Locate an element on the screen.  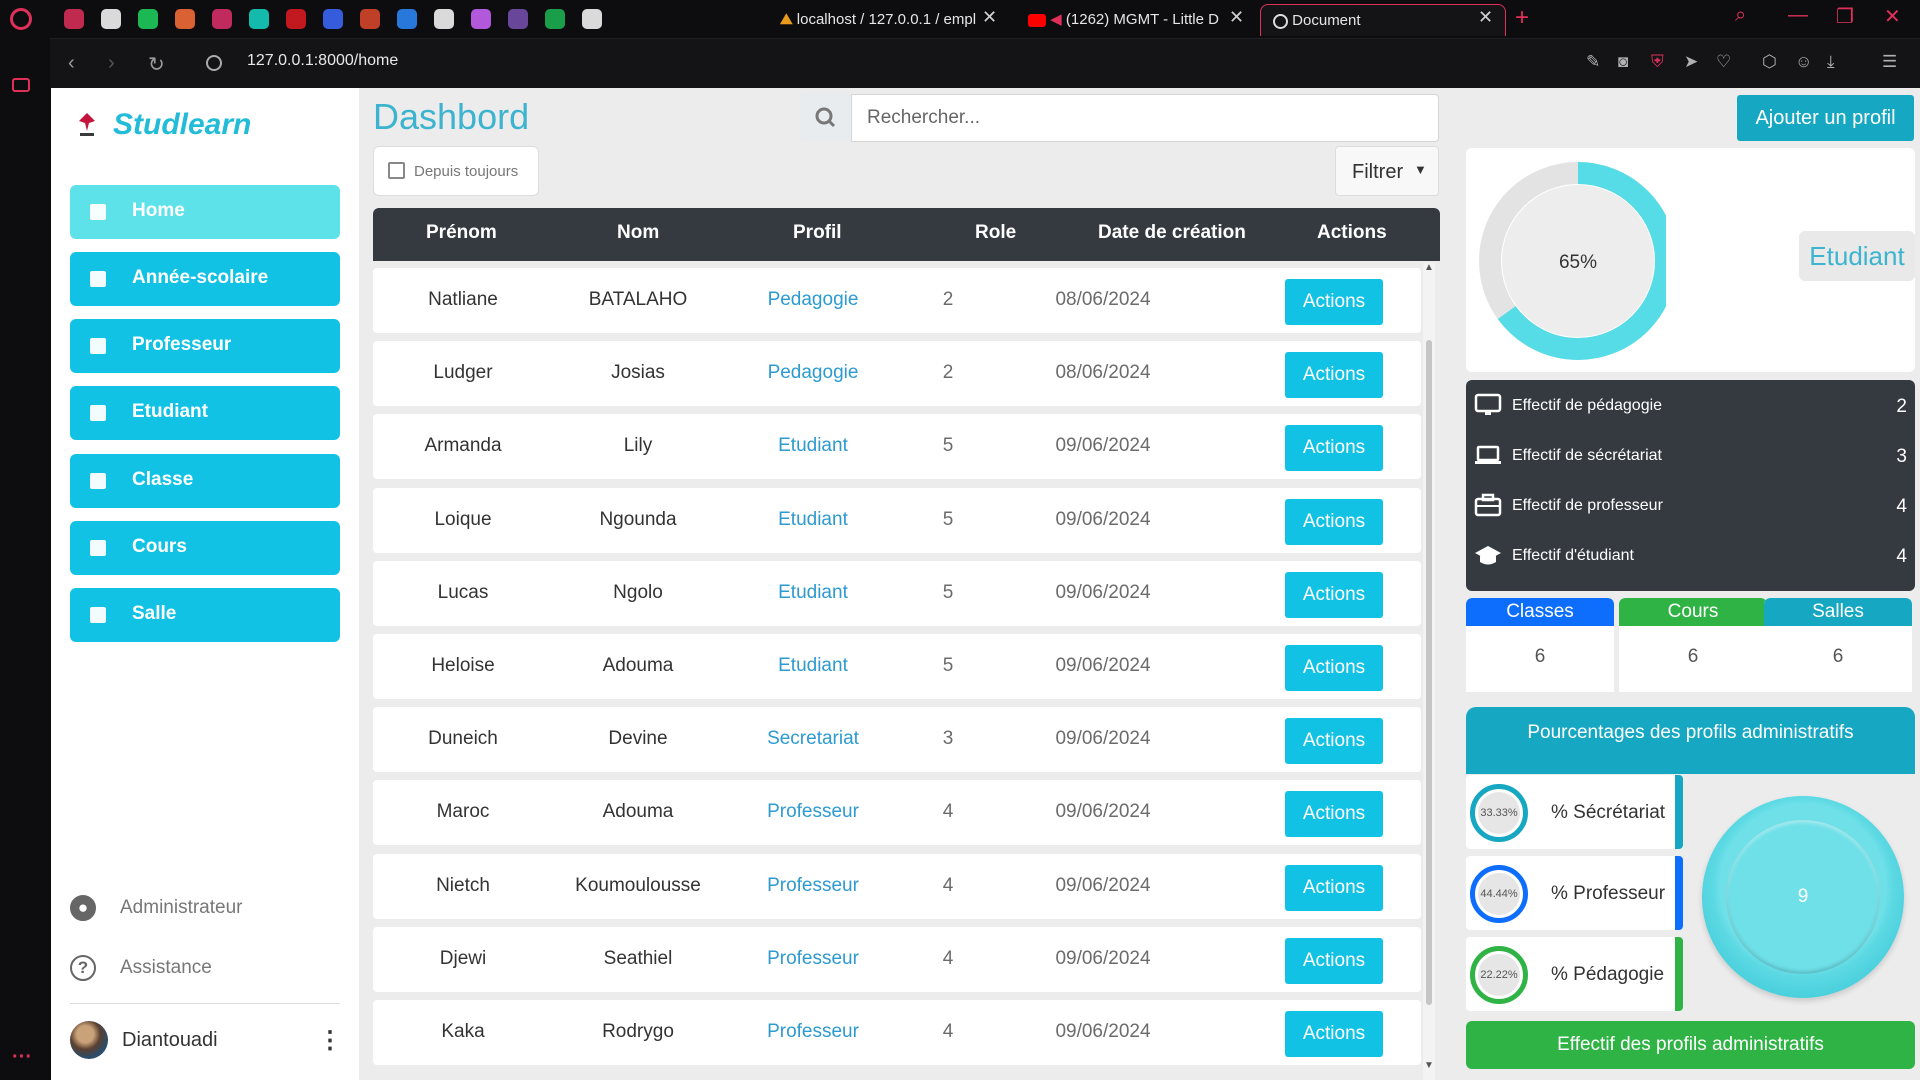
back-icon: ‹ is located at coordinates (71, 63).